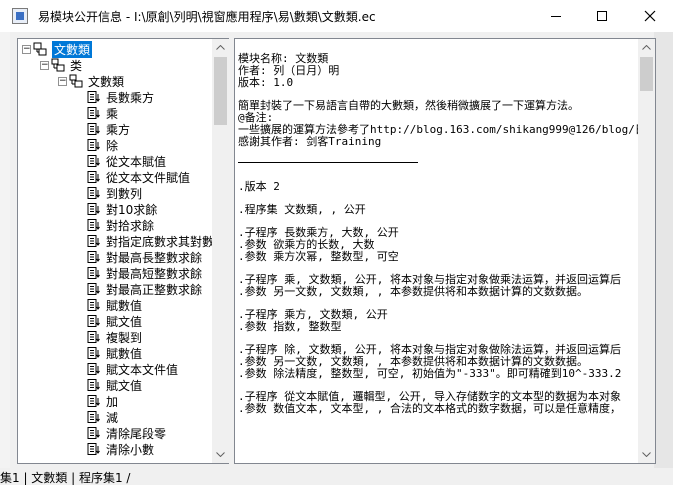 The height and width of the screenshot is (485, 673). What do you see at coordinates (102, 145) in the screenshot?
I see `tree-node: 除` at bounding box center [102, 145].